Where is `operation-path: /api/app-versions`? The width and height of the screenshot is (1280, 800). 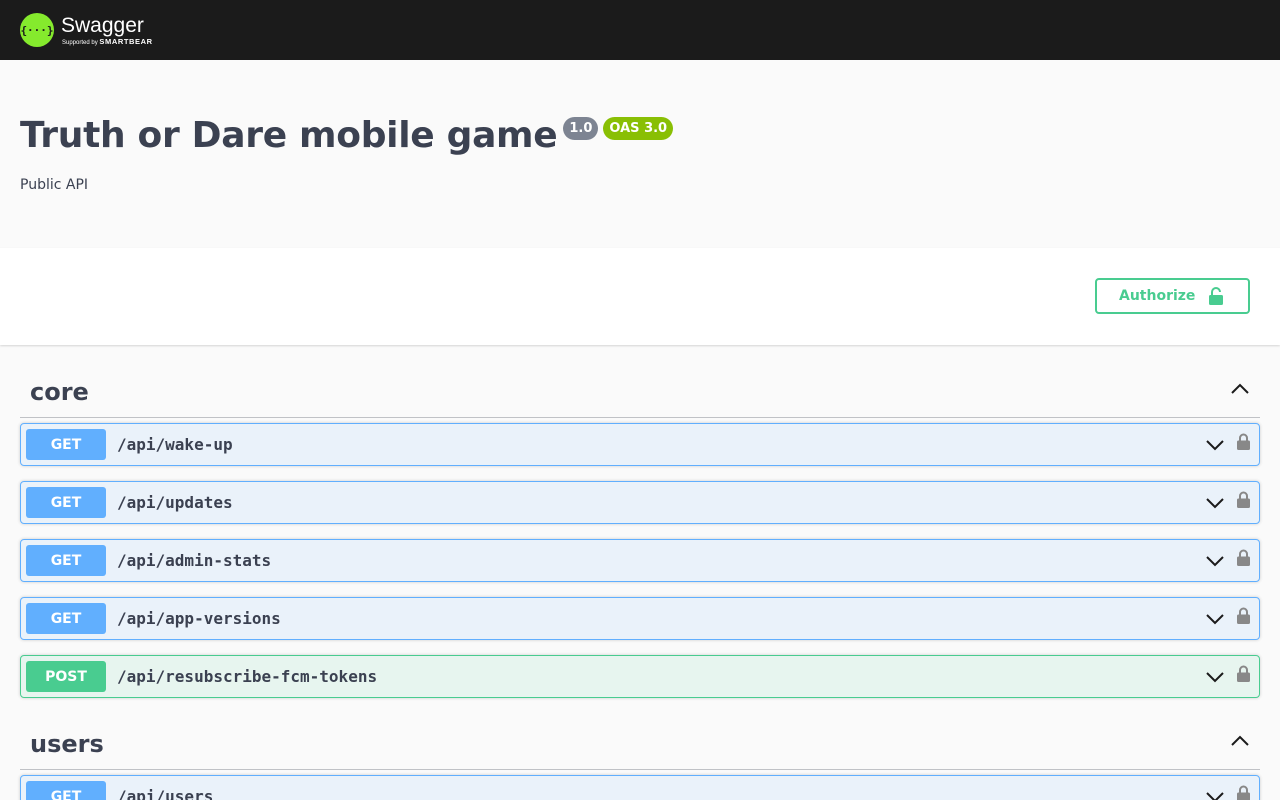
operation-path: /api/app-versions is located at coordinates (199, 618).